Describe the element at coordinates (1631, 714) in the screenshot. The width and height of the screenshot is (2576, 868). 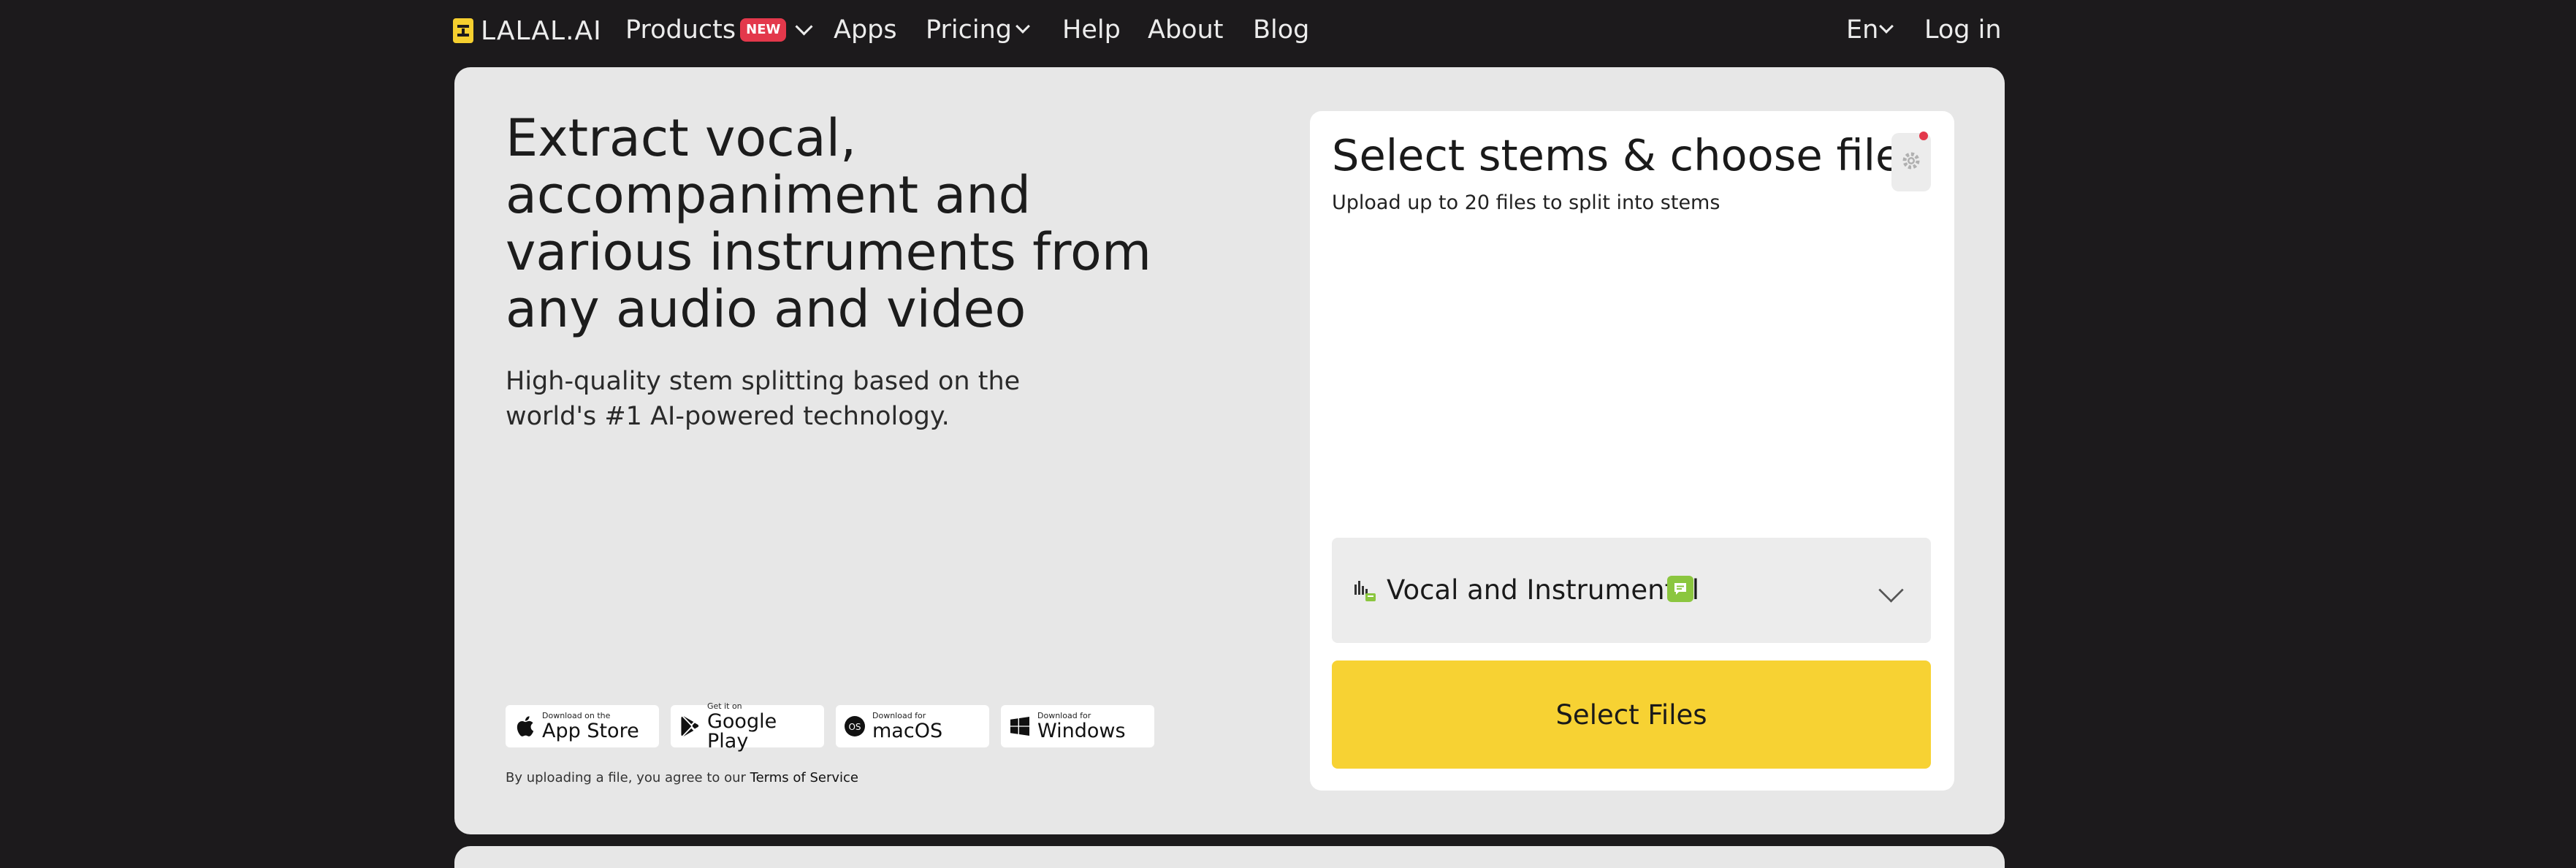
I see `select-files-button: Select Files` at that location.